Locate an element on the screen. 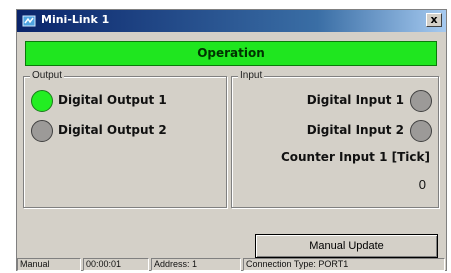  digital-output-2-led is located at coordinates (42, 131).